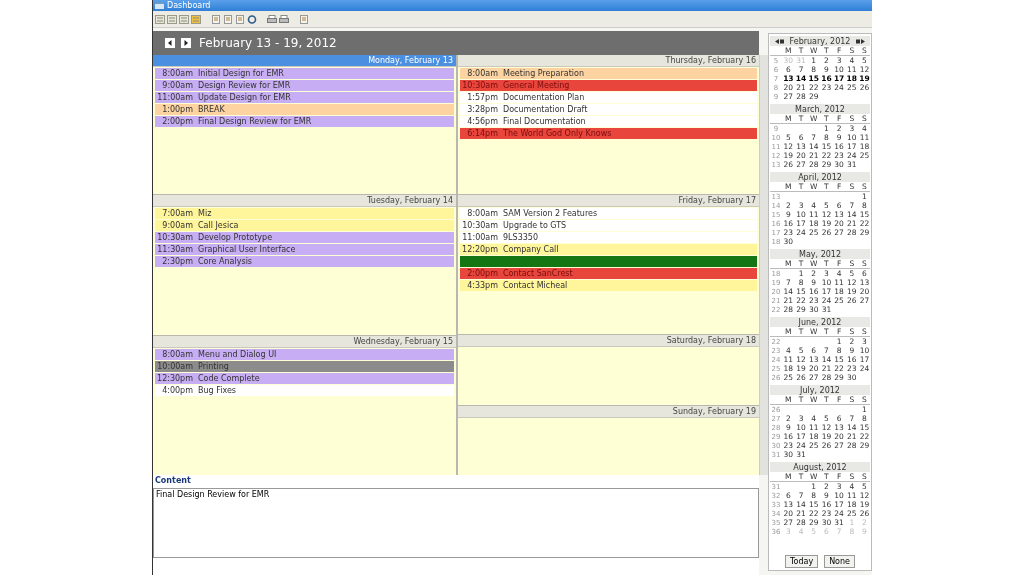 This screenshot has width=1024, height=575. Describe the element at coordinates (820, 41) in the screenshot. I see `month-title: February, 2012` at that location.